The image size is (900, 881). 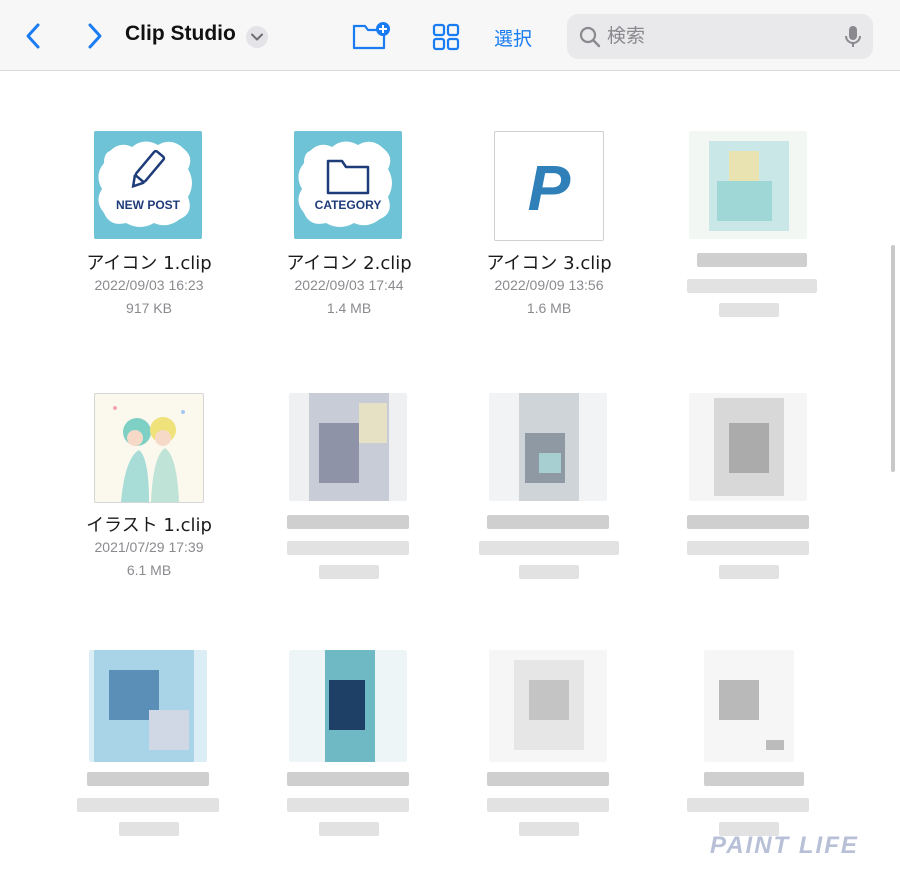 I want to click on file-name: アイコン 3.clip, so click(x=549, y=263).